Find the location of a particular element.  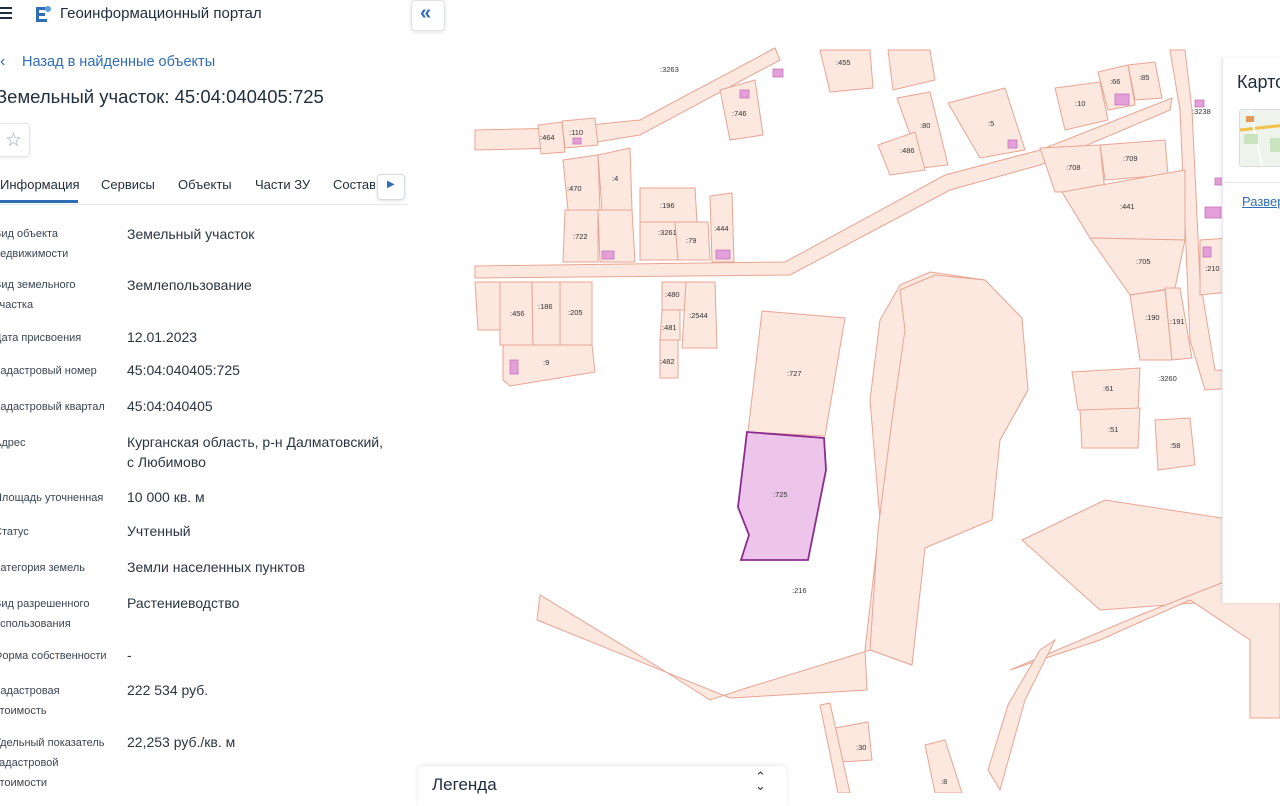

basemap-card: Карто Развер is located at coordinates (1251, 330).